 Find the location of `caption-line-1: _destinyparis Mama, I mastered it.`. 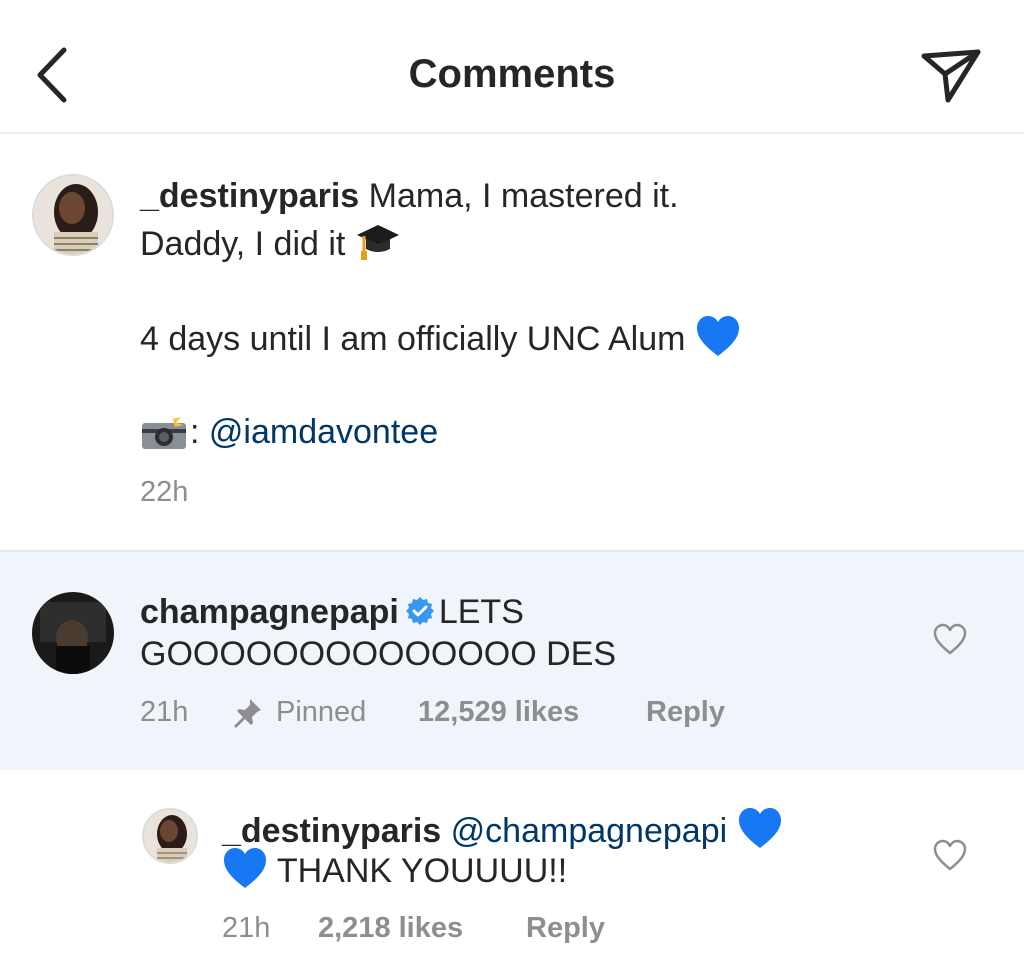

caption-line-1: _destinyparis Mama, I mastered it. is located at coordinates (409, 196).